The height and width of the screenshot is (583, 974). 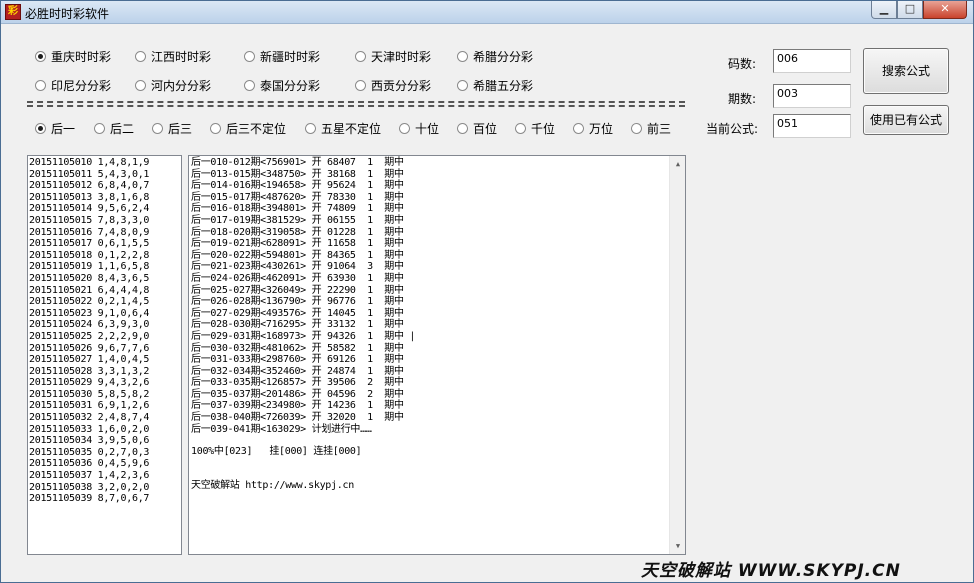 What do you see at coordinates (89, 220) in the screenshot?
I see `list-item: 20151105015 7,8,3,3,0` at bounding box center [89, 220].